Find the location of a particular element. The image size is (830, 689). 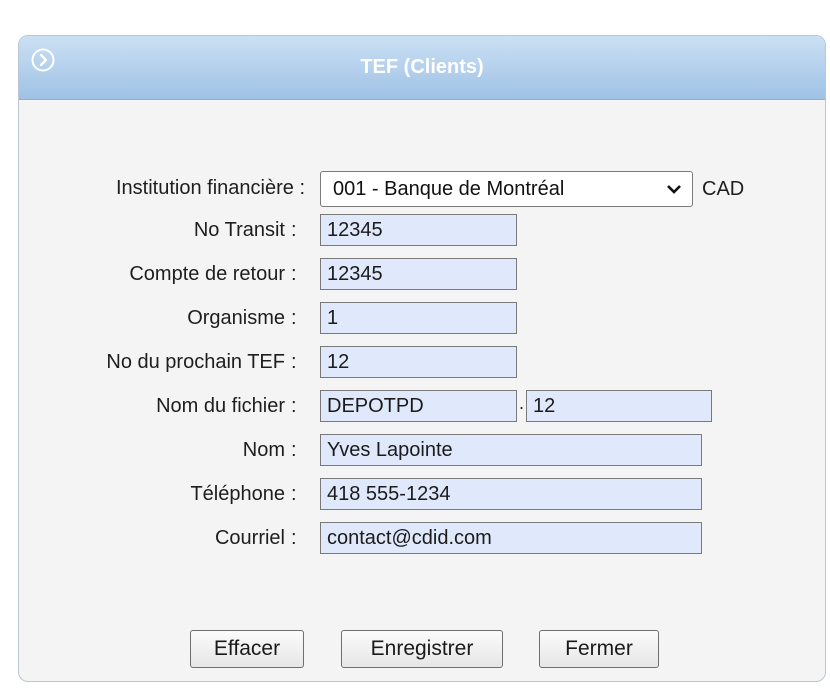

institution-select-value: 001 - Banque de Montréal is located at coordinates (449, 189).